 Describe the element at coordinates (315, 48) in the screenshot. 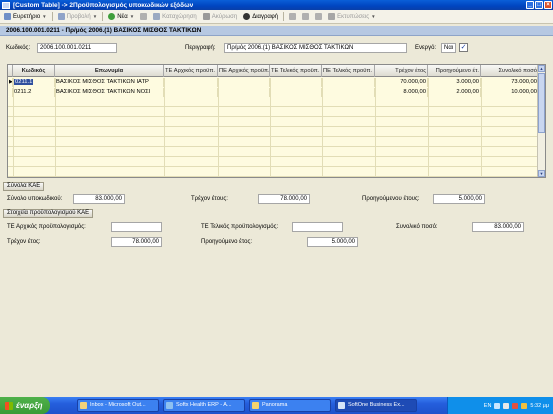

I see `description-field: Πρ/μός 2006.(1) ΒΑΣΙΚΟΣ ΜΙΣΘΟΣ ΤΑΚΤΙΚΩΝ` at that location.